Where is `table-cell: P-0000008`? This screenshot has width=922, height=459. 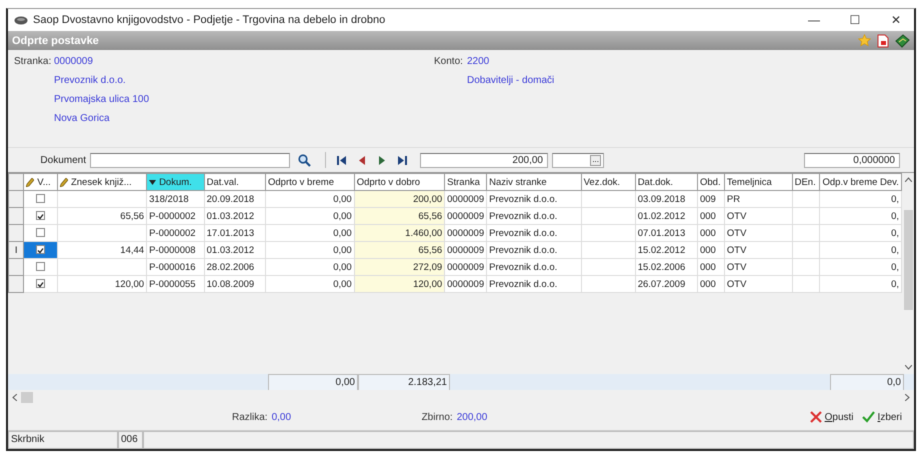
table-cell: P-0000008 is located at coordinates (175, 250).